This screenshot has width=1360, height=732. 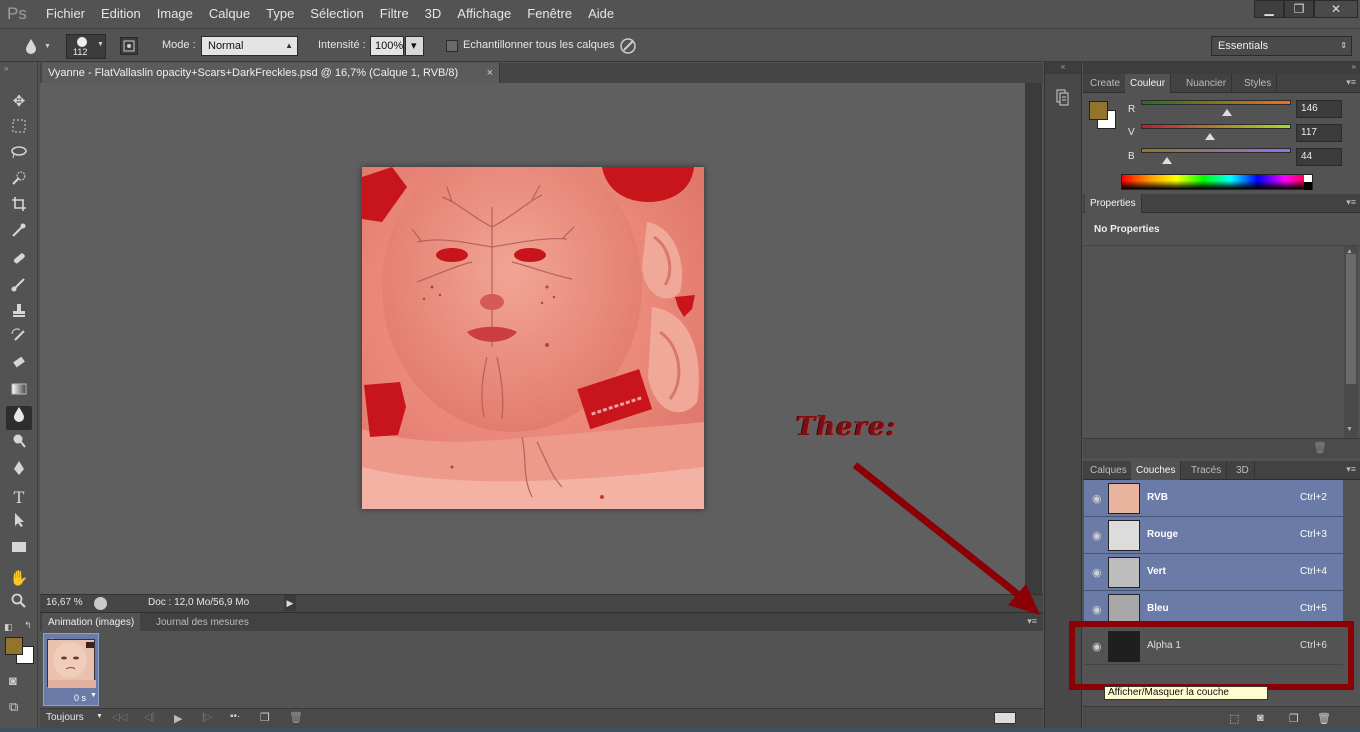 I want to click on intensity-dropdown-icon: ▾, so click(x=414, y=46).